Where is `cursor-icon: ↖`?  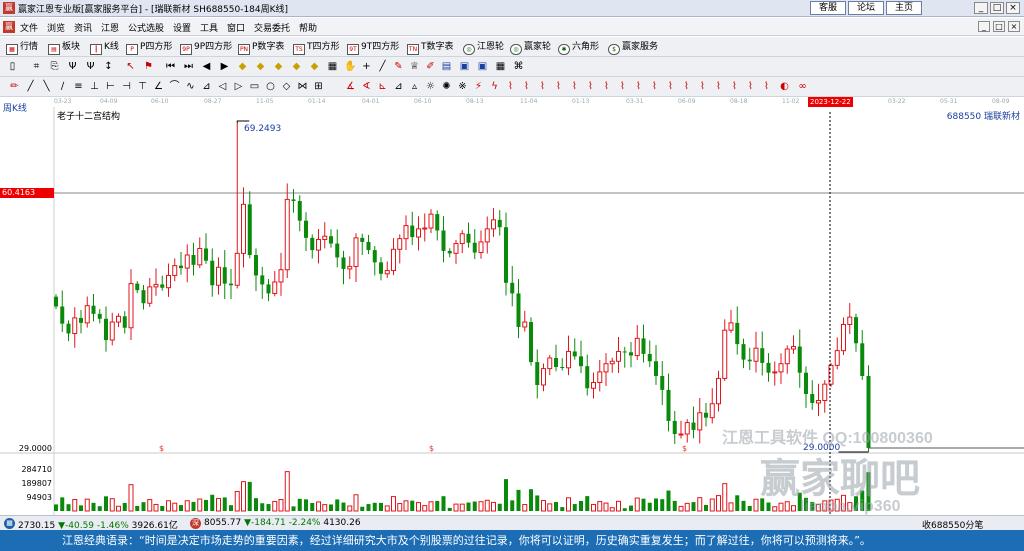 cursor-icon: ↖ is located at coordinates (130, 66).